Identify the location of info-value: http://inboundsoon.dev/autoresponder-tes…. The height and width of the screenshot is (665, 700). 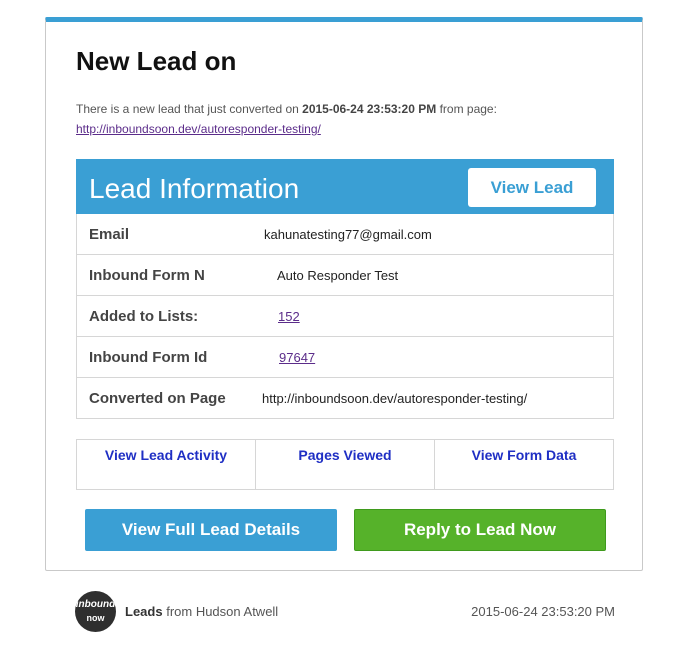
(395, 398).